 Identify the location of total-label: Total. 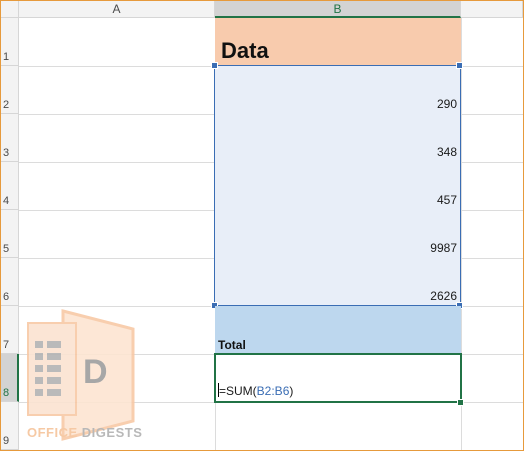
(232, 345).